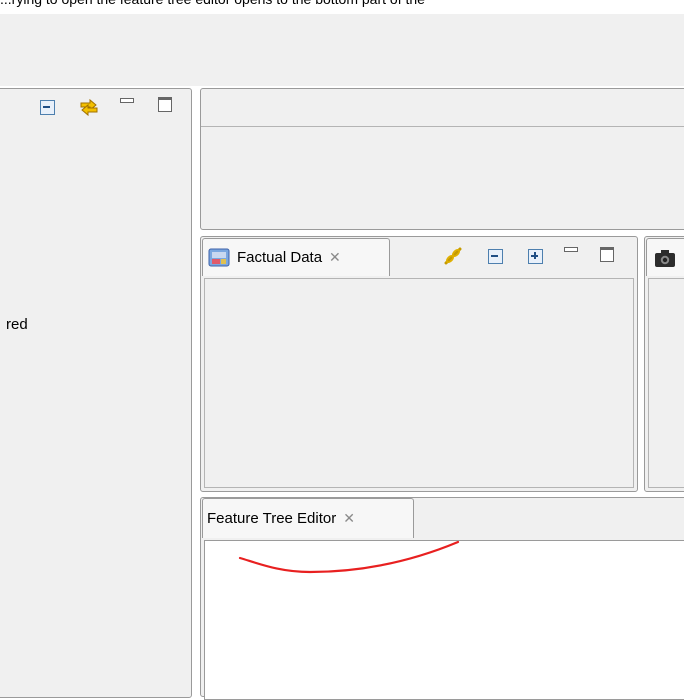  What do you see at coordinates (17, 324) in the screenshot?
I see `left-panel-partial-text: red` at bounding box center [17, 324].